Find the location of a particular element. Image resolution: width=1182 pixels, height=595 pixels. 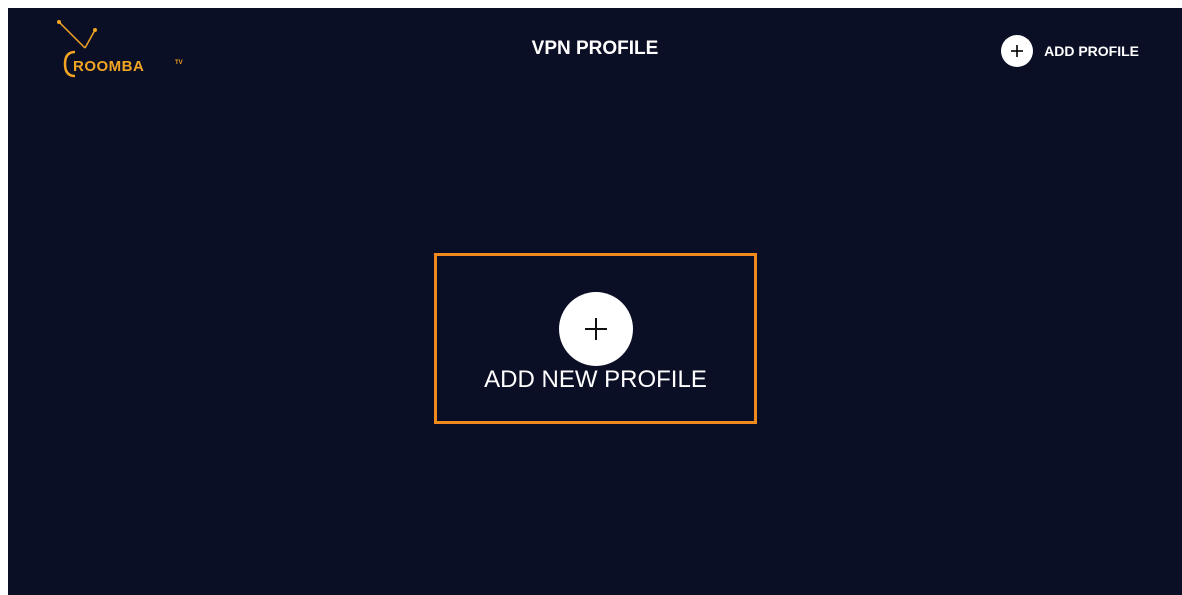

logo-superscript: TV is located at coordinates (179, 63).